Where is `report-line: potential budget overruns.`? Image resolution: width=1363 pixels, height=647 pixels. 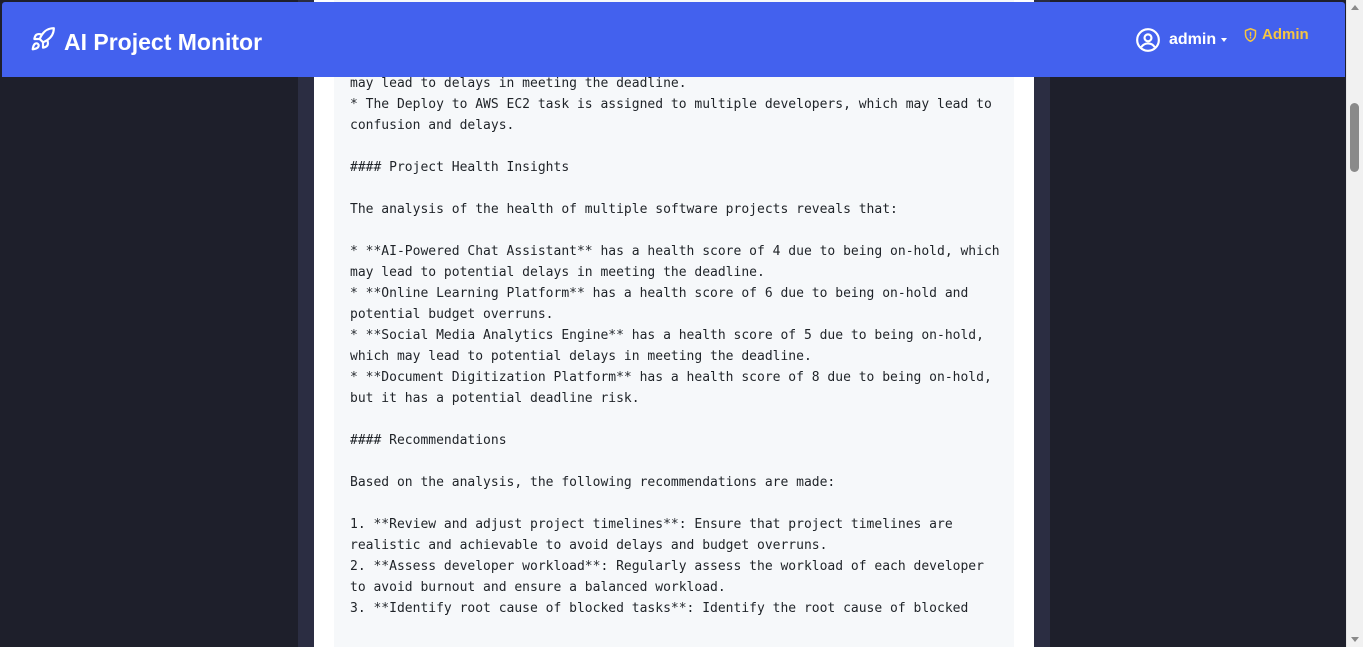
report-line: potential budget overruns. is located at coordinates (452, 314).